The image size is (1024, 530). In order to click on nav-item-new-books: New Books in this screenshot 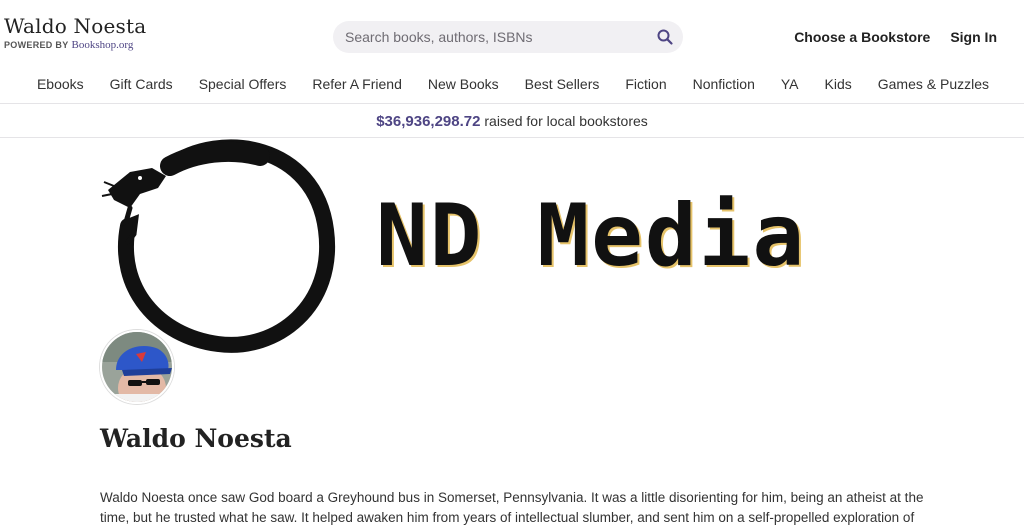, I will do `click(463, 84)`.